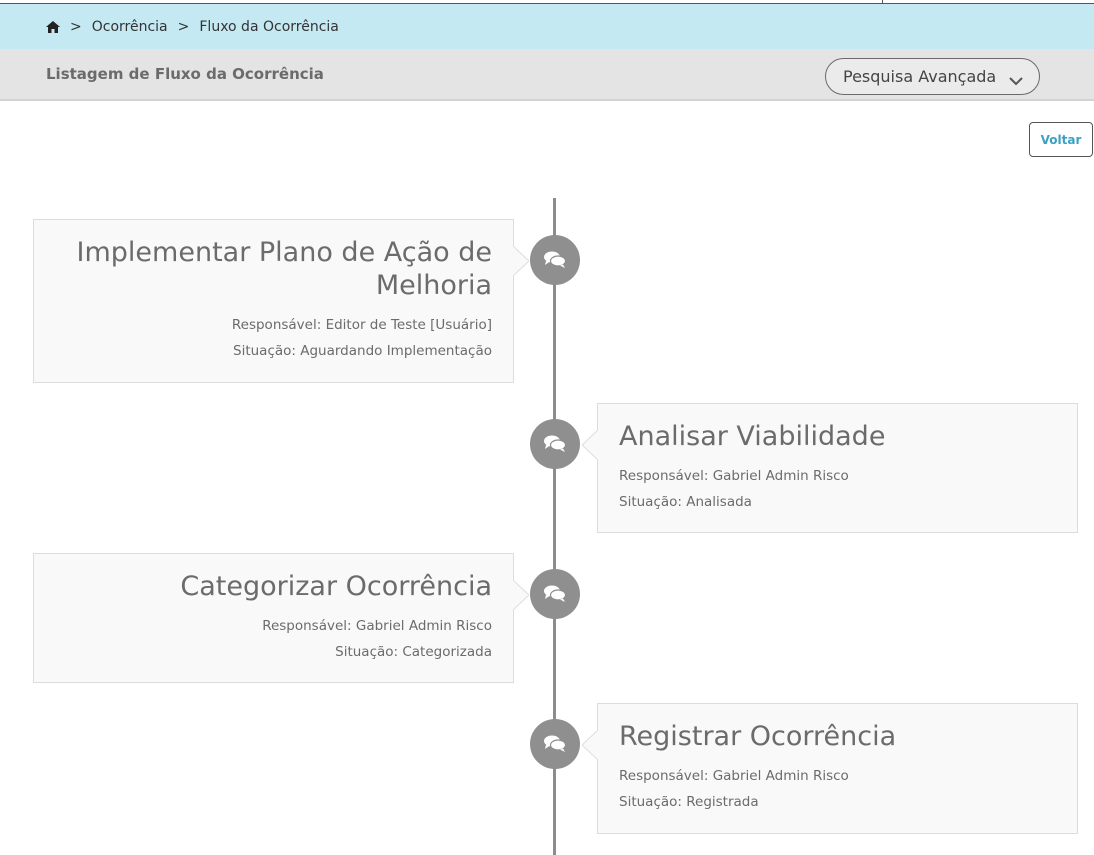 Image resolution: width=1094 pixels, height=855 pixels. What do you see at coordinates (336, 586) in the screenshot?
I see `card-title: Categorizar Ocorrência` at bounding box center [336, 586].